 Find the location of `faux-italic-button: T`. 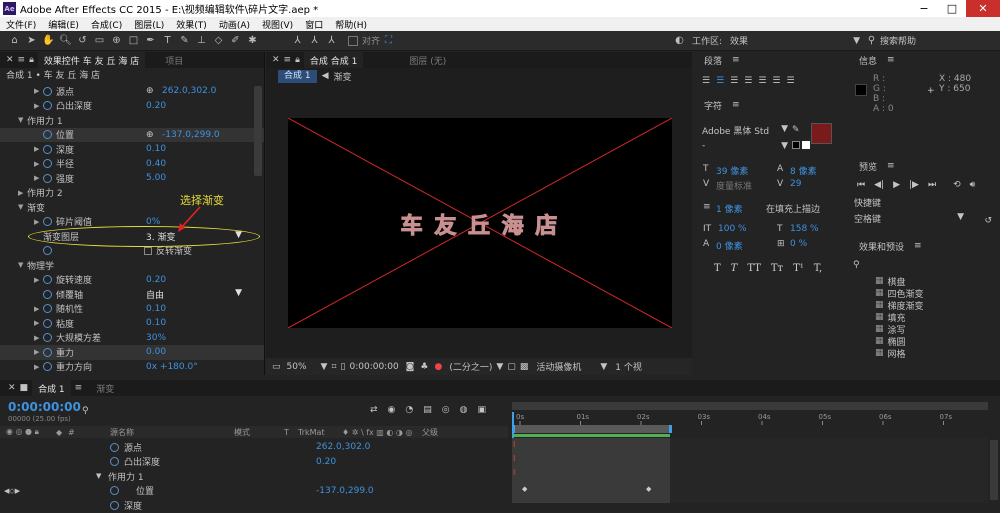

faux-italic-button: T is located at coordinates (734, 268).